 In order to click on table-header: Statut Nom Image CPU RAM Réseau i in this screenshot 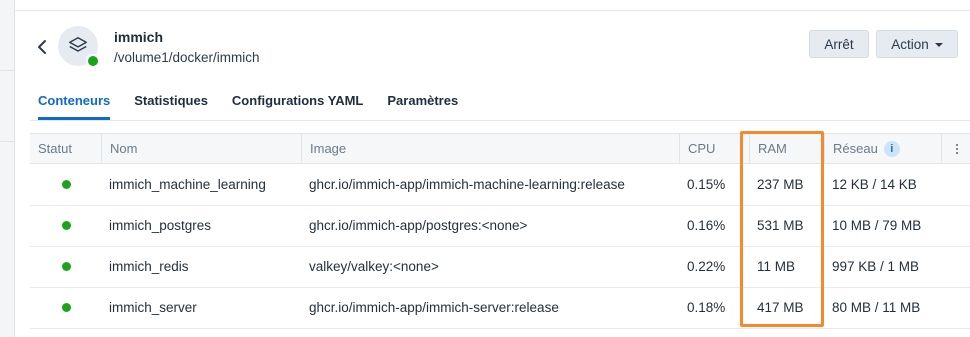, I will do `click(500, 149)`.